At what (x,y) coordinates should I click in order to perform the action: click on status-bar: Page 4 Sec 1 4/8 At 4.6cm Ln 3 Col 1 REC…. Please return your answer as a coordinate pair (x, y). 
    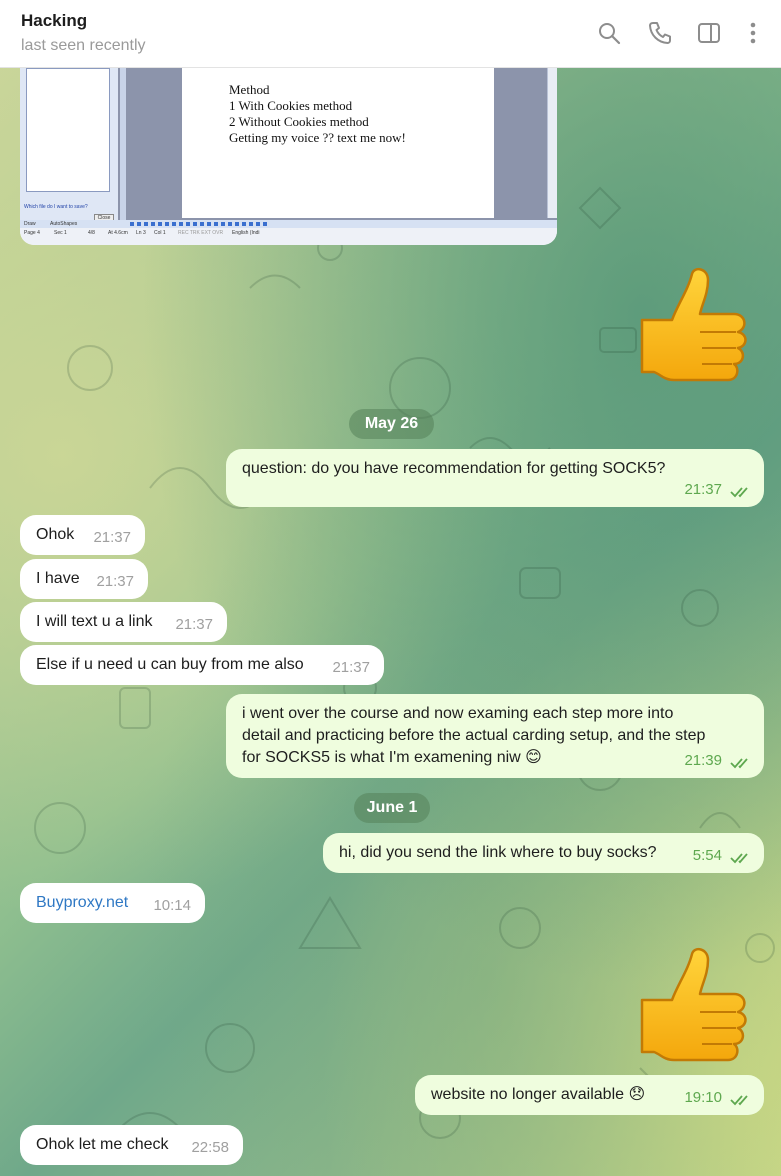
    Looking at the image, I should click on (288, 236).